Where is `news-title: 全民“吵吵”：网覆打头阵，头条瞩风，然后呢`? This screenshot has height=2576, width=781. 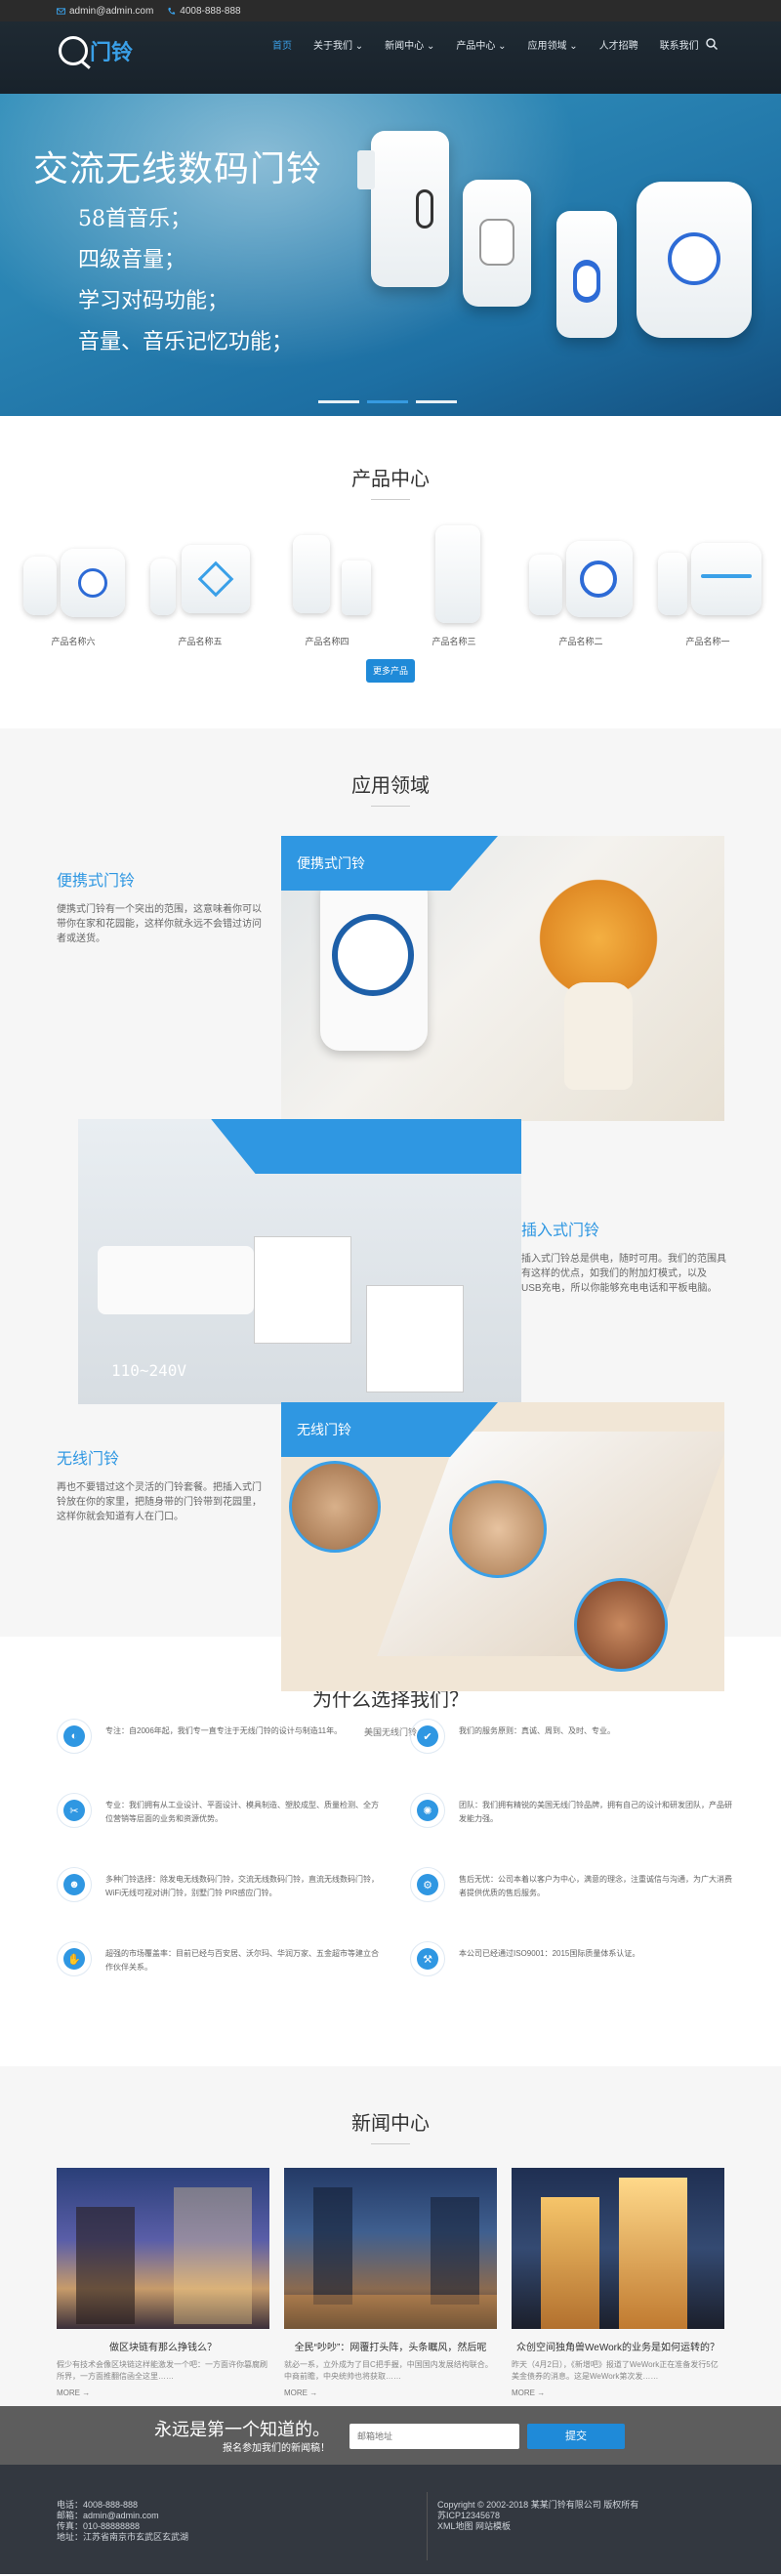
news-title: 全民“吵吵”：网覆打头阵，头条瞩风，然后呢 is located at coordinates (390, 2346).